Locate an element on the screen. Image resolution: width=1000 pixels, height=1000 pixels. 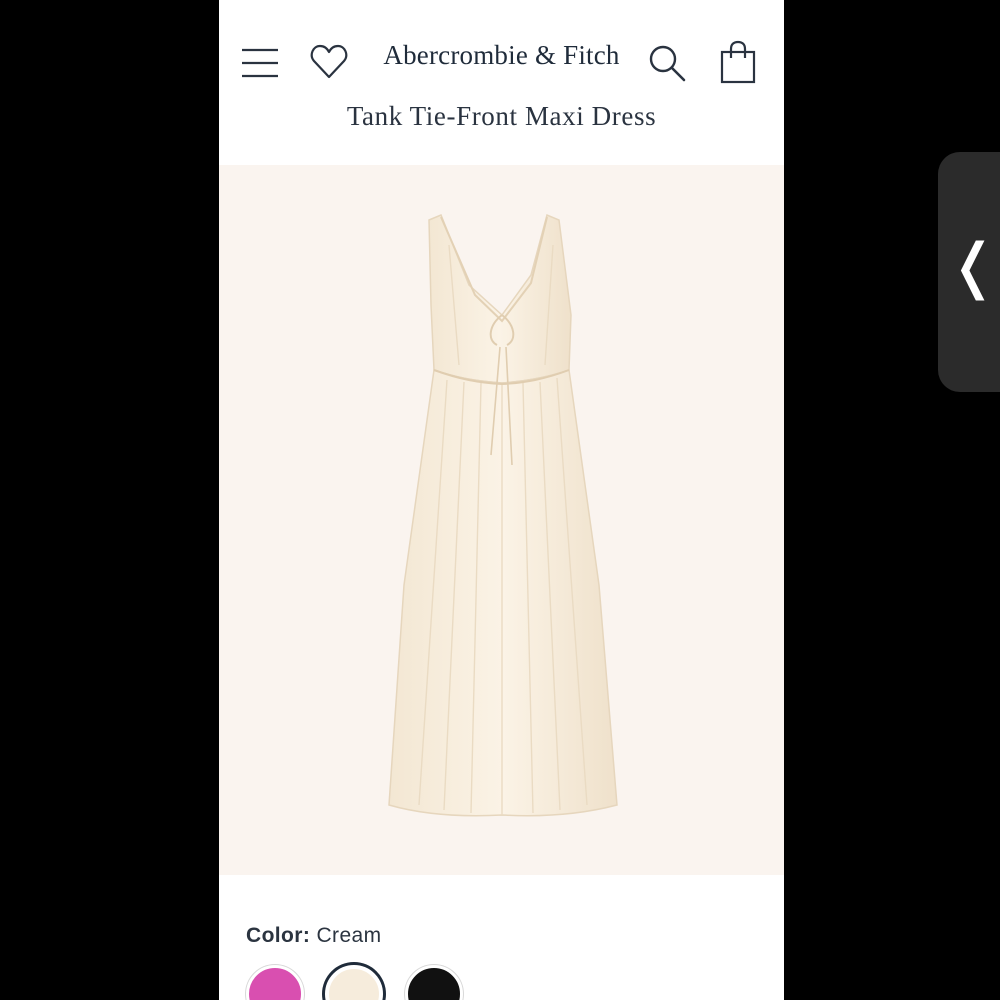
search-icon is located at coordinates (667, 63).